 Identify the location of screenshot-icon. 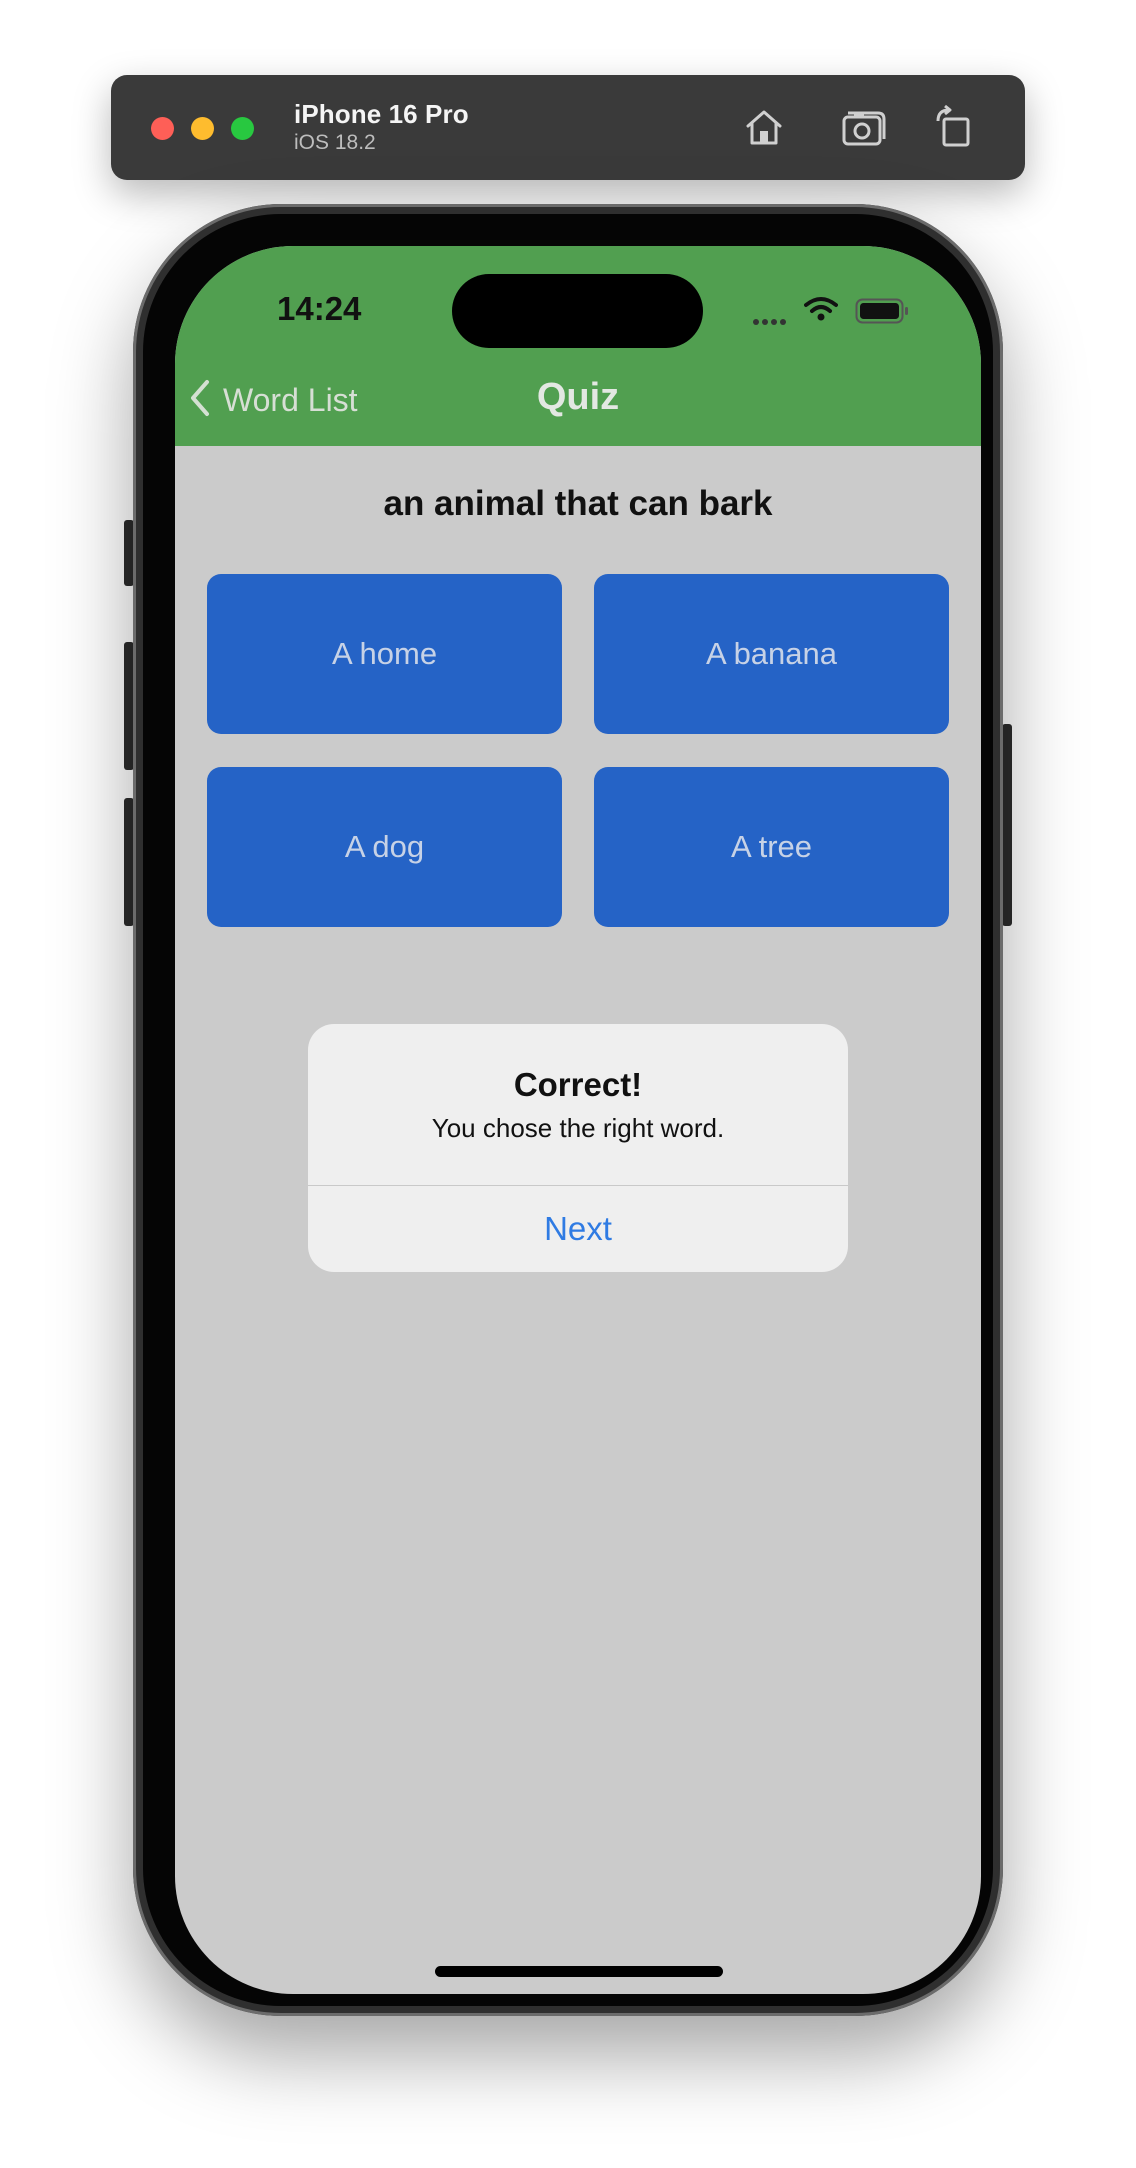
(863, 127).